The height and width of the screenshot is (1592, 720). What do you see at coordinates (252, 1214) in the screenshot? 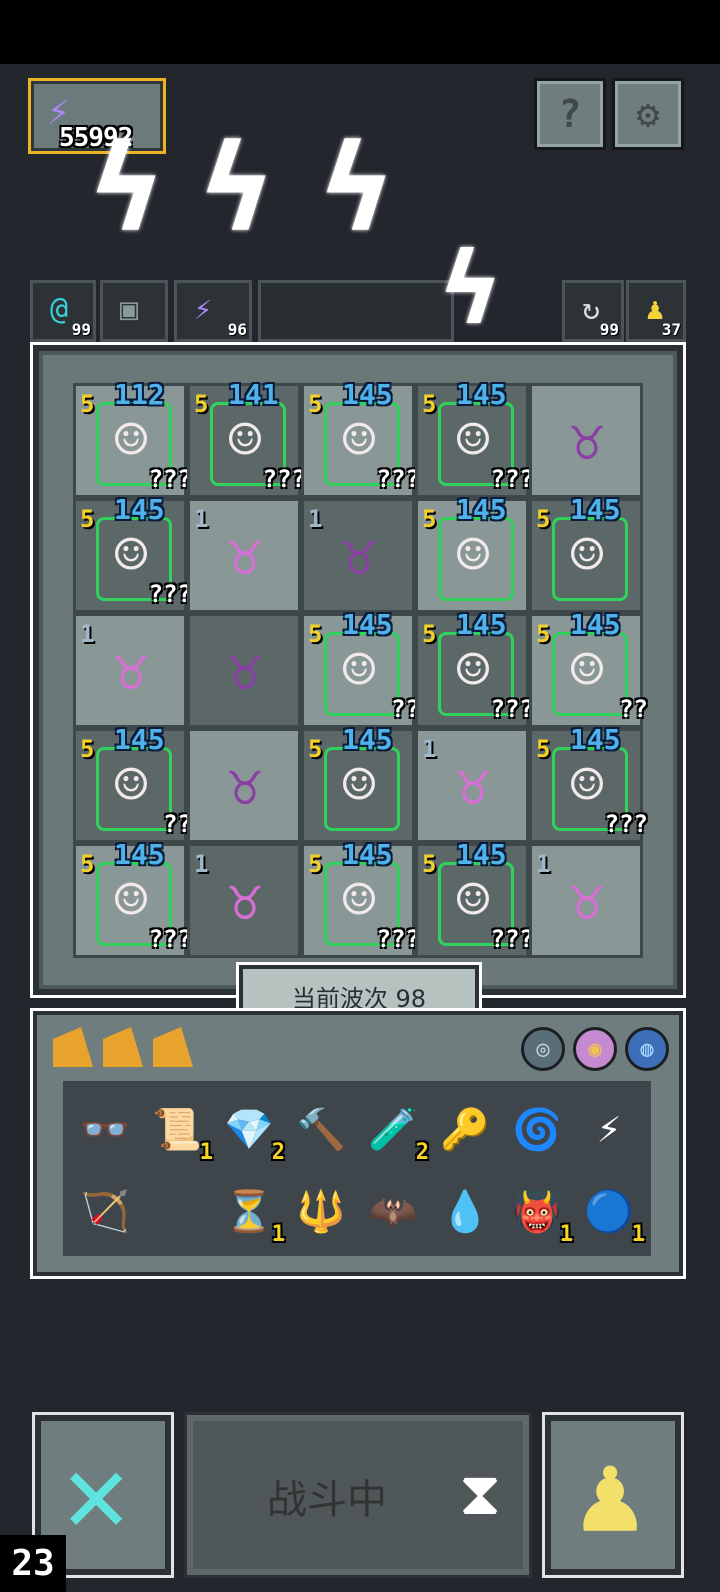
I see `hourglass-icon: ⏳ 1` at bounding box center [252, 1214].